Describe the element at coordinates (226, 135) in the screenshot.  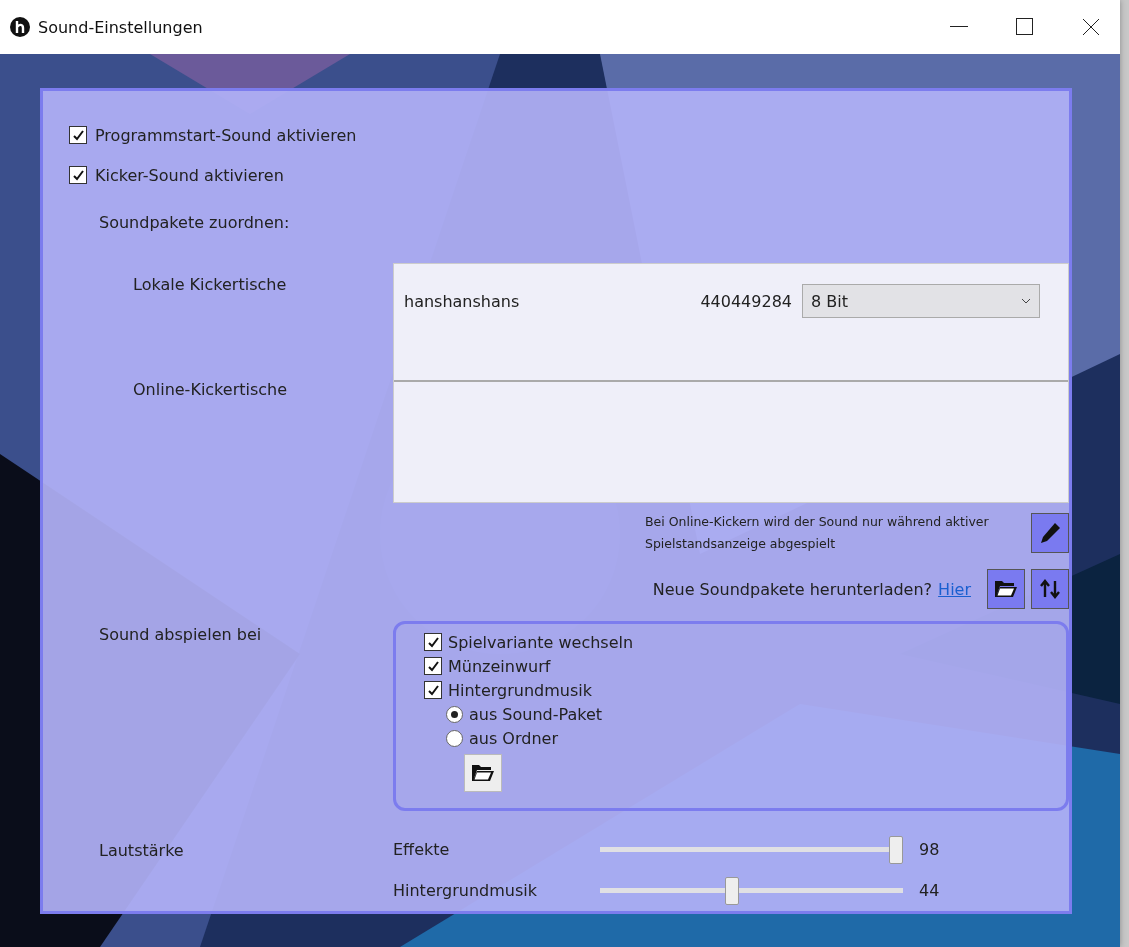
I see `option-label: Programmstart-Sound aktivieren` at that location.